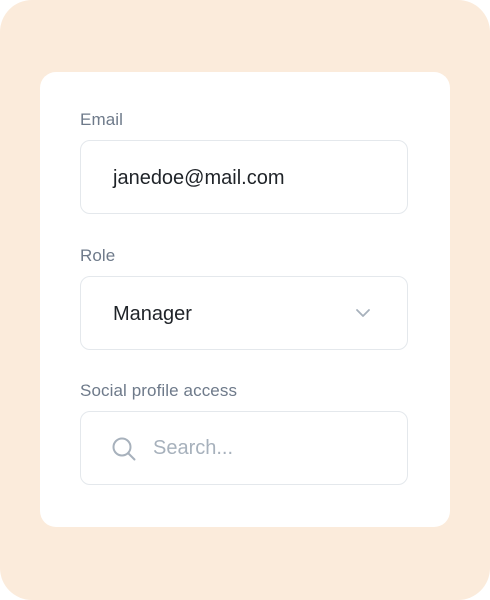 The height and width of the screenshot is (600, 490). Describe the element at coordinates (98, 255) in the screenshot. I see `role-label: Role` at that location.